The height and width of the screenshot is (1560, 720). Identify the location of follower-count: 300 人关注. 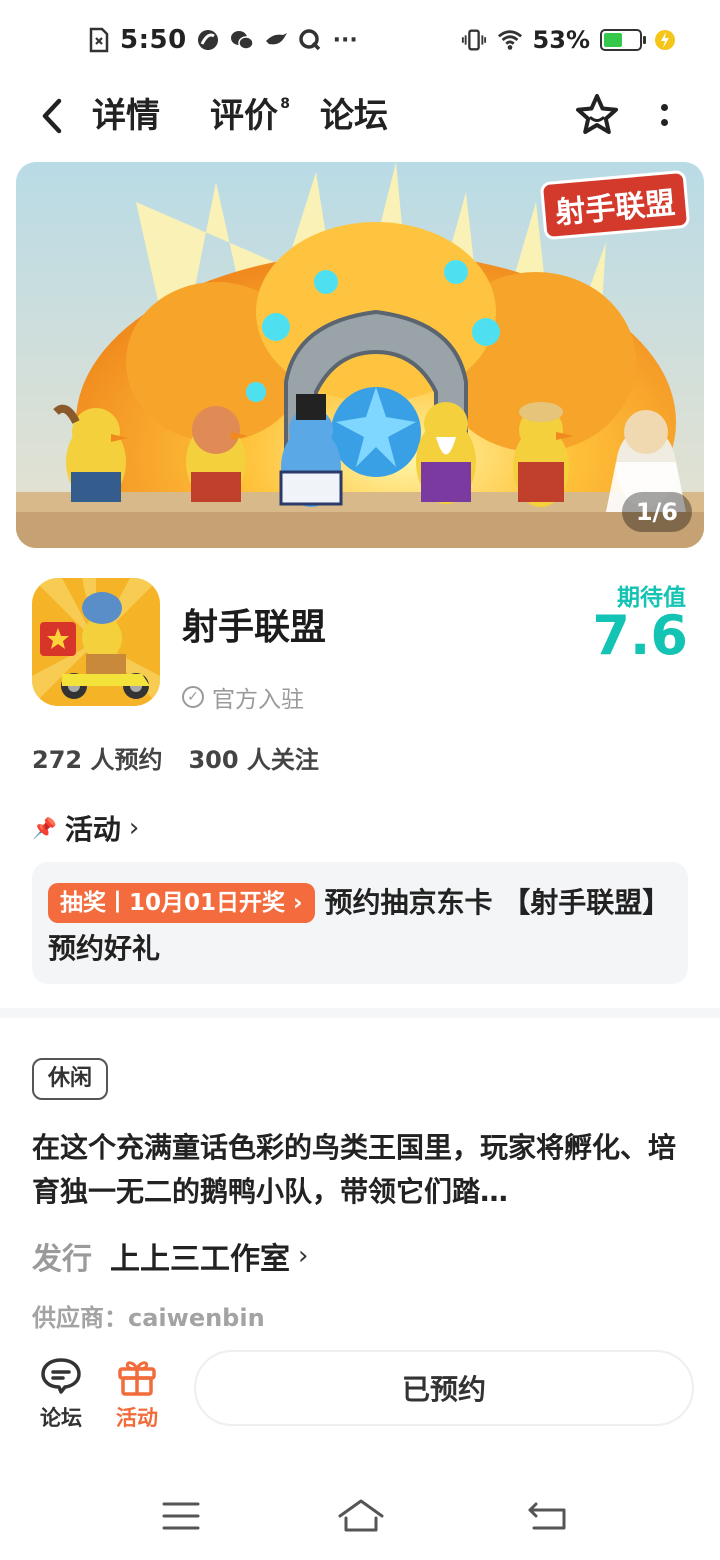
(253, 760).